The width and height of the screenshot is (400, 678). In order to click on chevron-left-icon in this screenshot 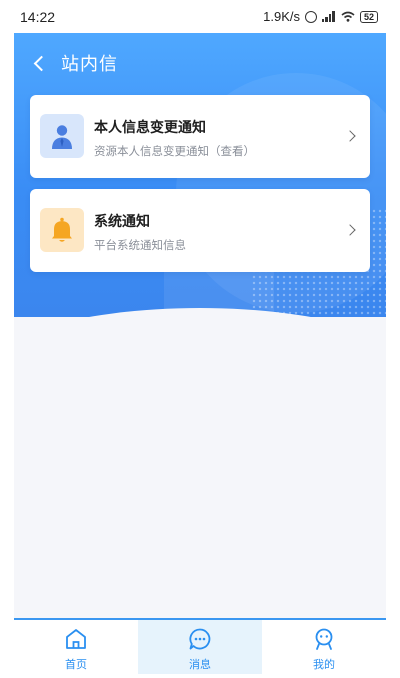, I will do `click(41, 63)`.